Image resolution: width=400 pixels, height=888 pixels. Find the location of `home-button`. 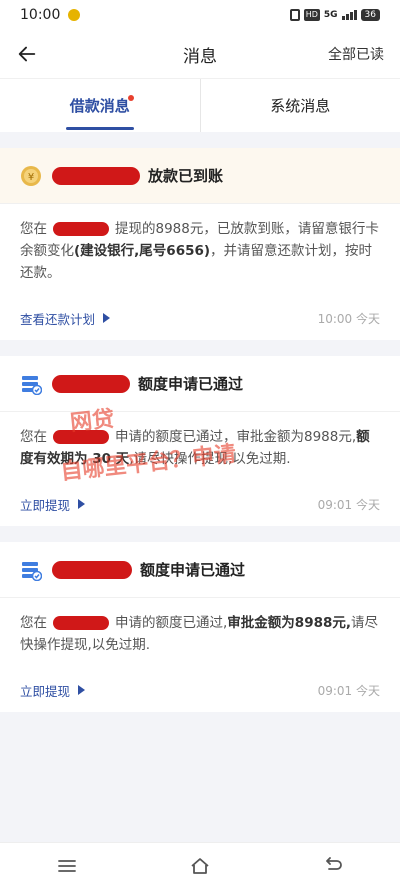

home-button is located at coordinates (200, 866).